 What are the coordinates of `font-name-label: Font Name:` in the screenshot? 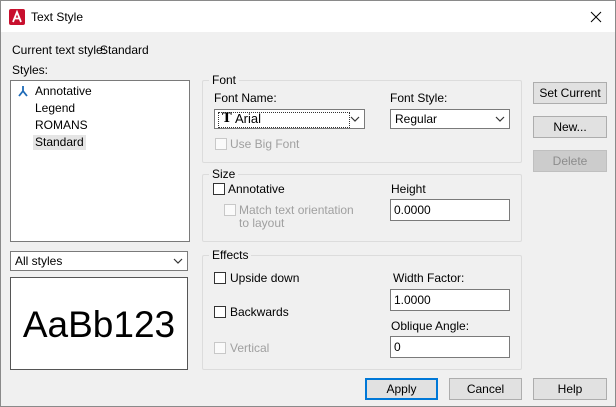 It's located at (245, 98).